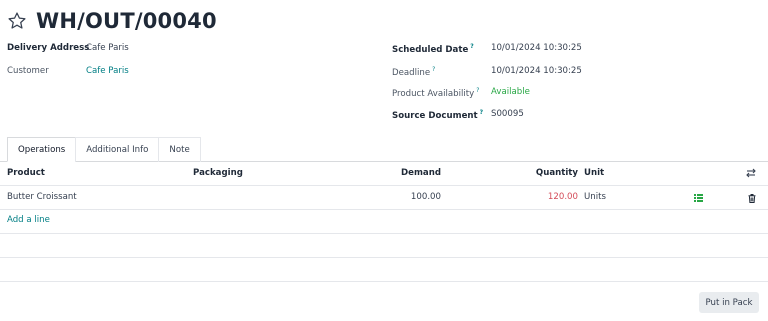 The width and height of the screenshot is (768, 321). What do you see at coordinates (595, 197) in the screenshot?
I see `row-unit: Units` at bounding box center [595, 197].